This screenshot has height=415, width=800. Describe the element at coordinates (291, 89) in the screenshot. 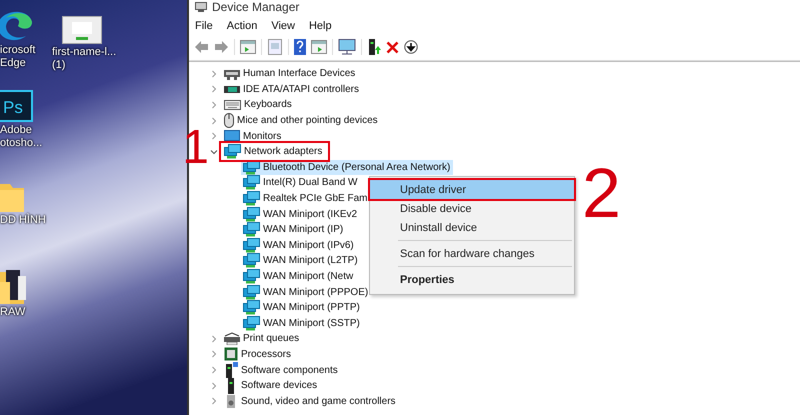

I see `tree-item: IDE ATA/ATAPI controllers` at that location.